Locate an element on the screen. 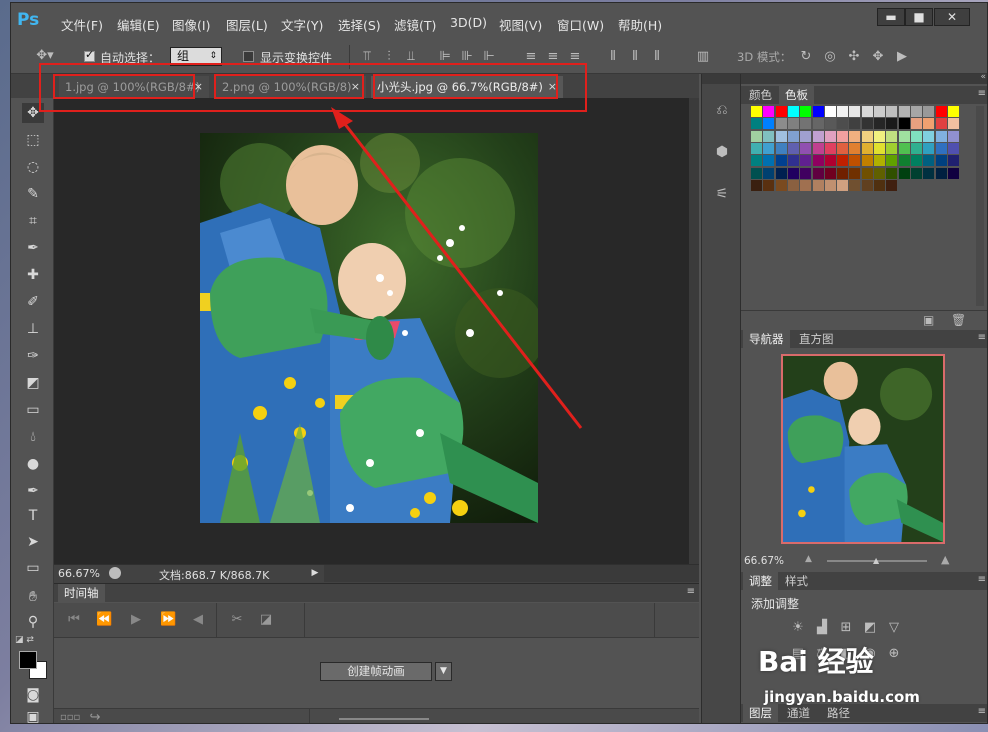 The image size is (988, 732). curves-icon: ⊞ is located at coordinates (846, 628).